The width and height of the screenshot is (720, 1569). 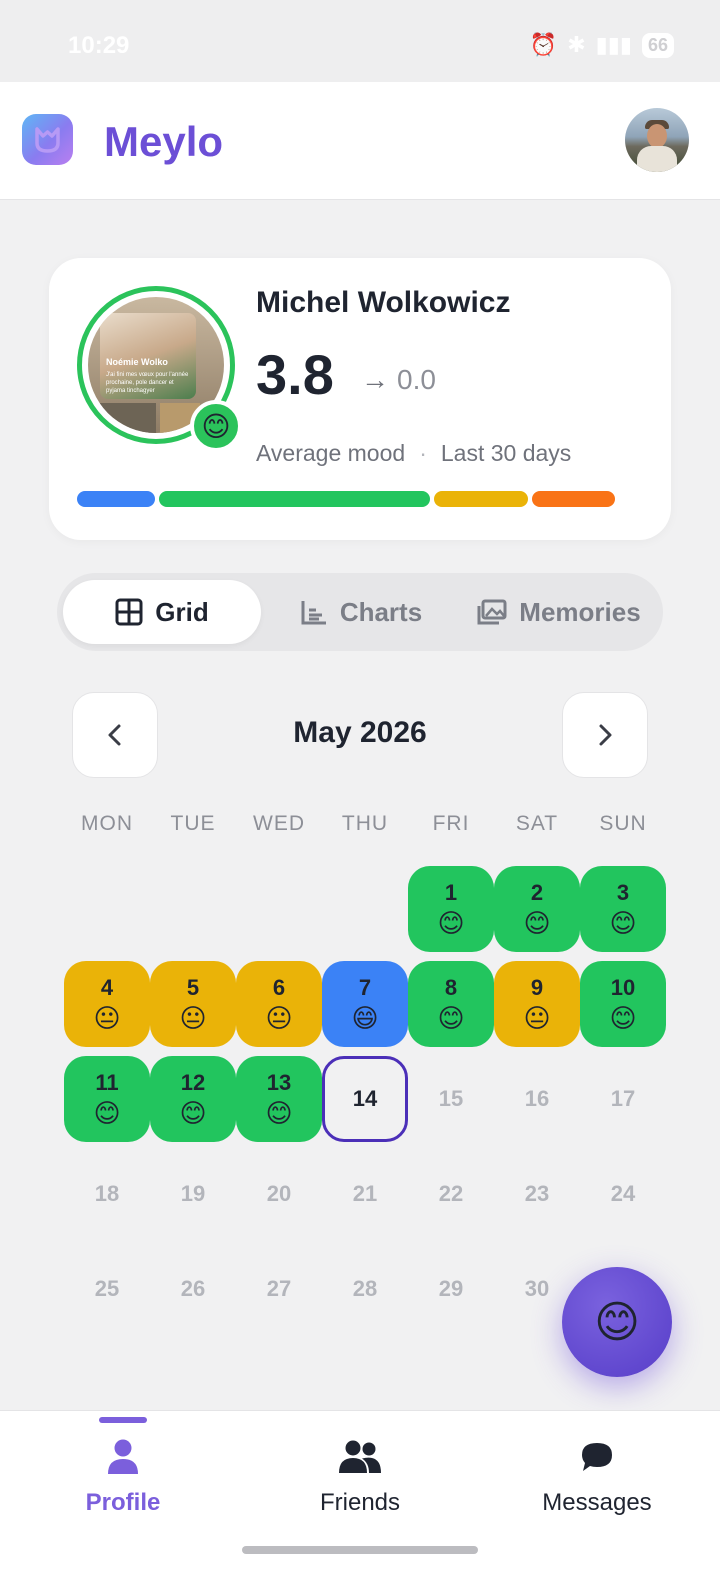 I want to click on add-mood-icon: 😊, so click(x=617, y=1322).